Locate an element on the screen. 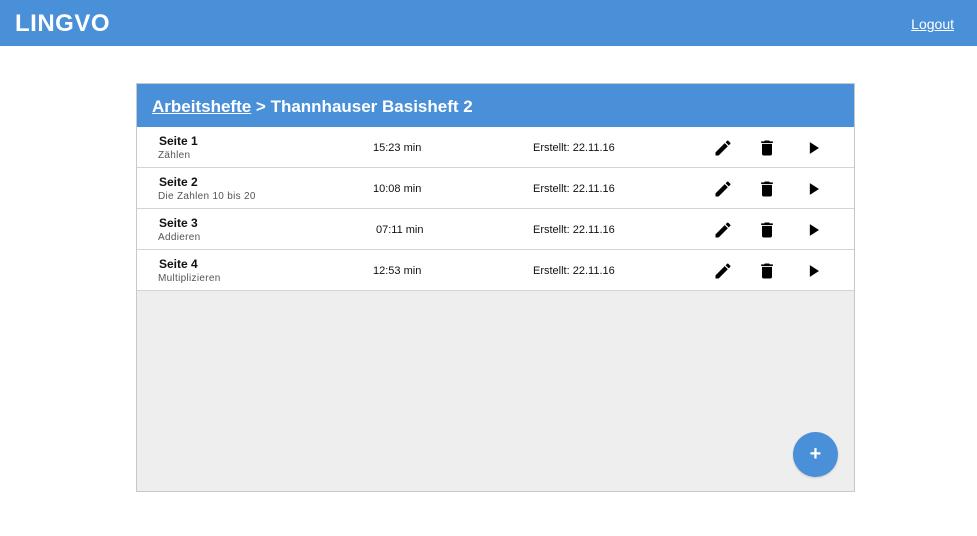  page-duration: 12:53 min is located at coordinates (397, 271).